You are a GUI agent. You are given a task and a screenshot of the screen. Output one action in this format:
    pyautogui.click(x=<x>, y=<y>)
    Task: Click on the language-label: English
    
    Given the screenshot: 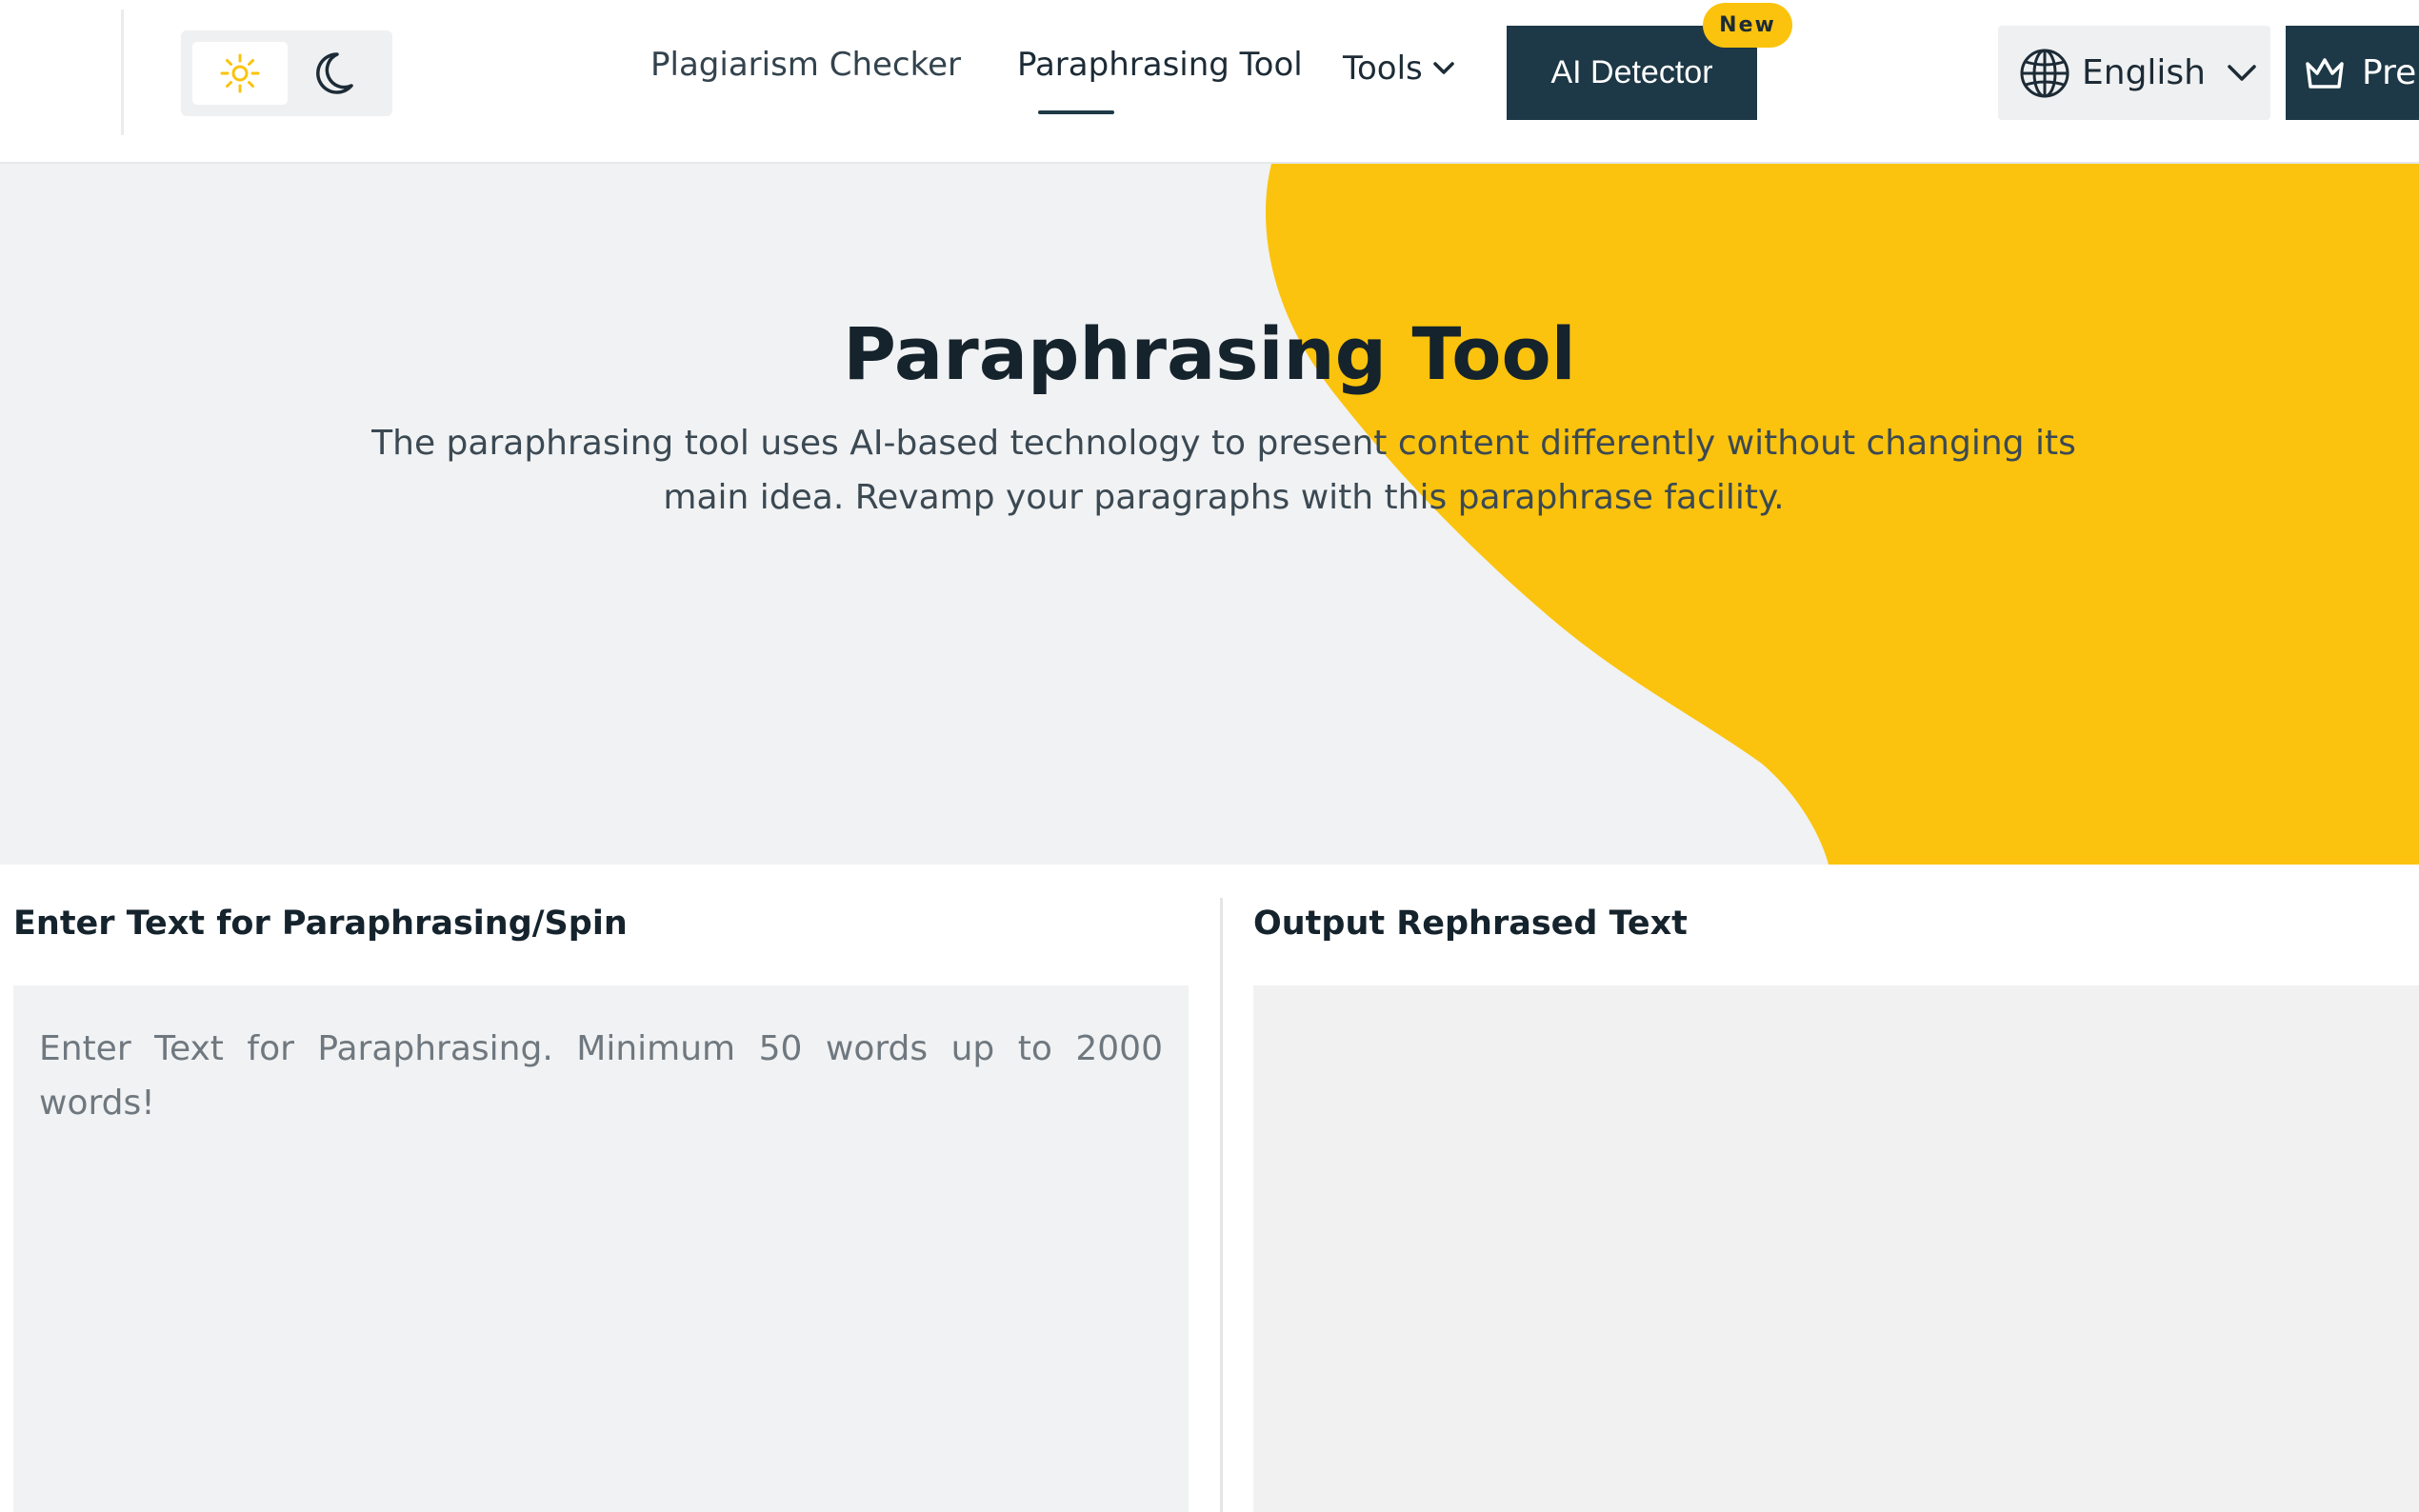 What is the action you would take?
    pyautogui.click(x=2144, y=72)
    